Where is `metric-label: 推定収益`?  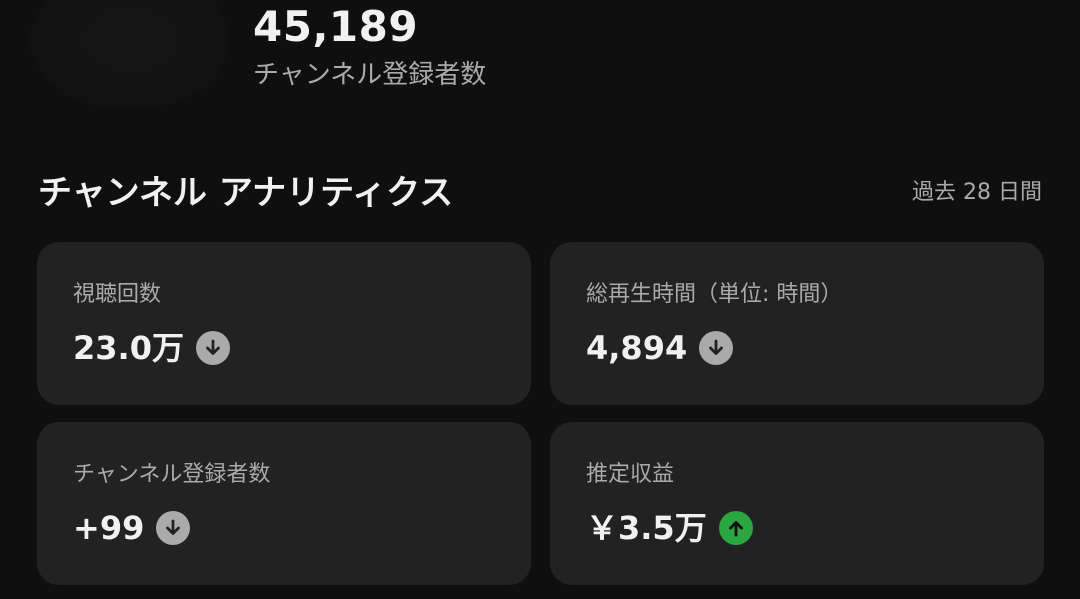
metric-label: 推定収益 is located at coordinates (630, 474).